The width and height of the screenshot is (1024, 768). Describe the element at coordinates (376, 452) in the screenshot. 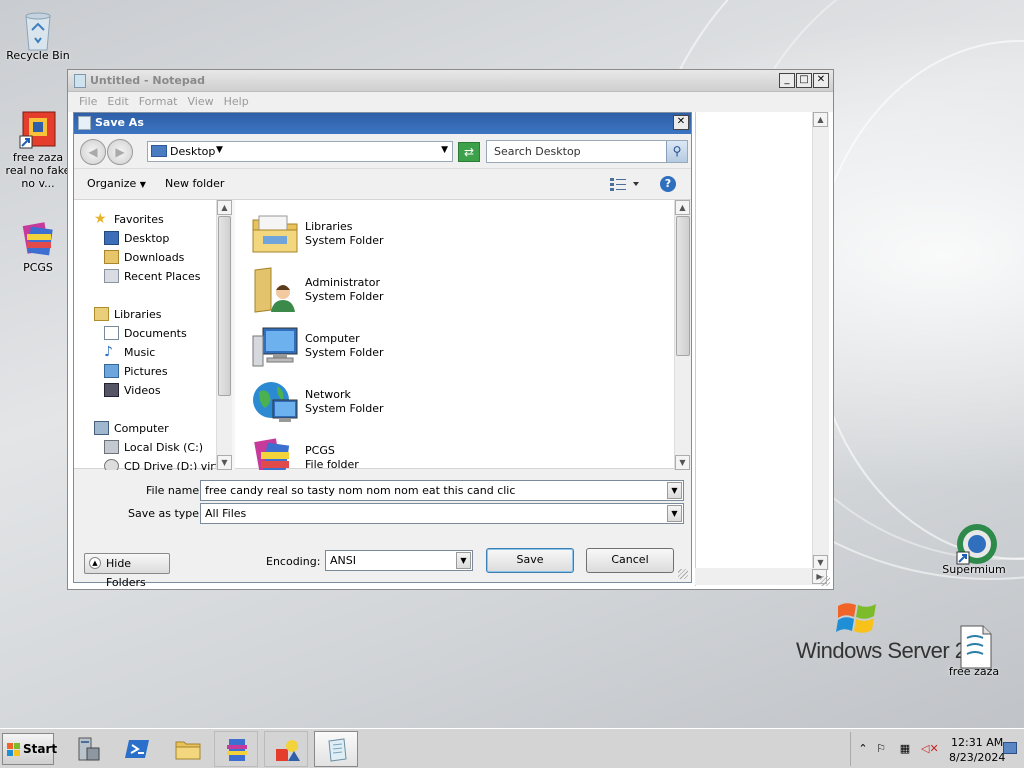

I see `file-item-pcgs: PCGS File folder` at that location.